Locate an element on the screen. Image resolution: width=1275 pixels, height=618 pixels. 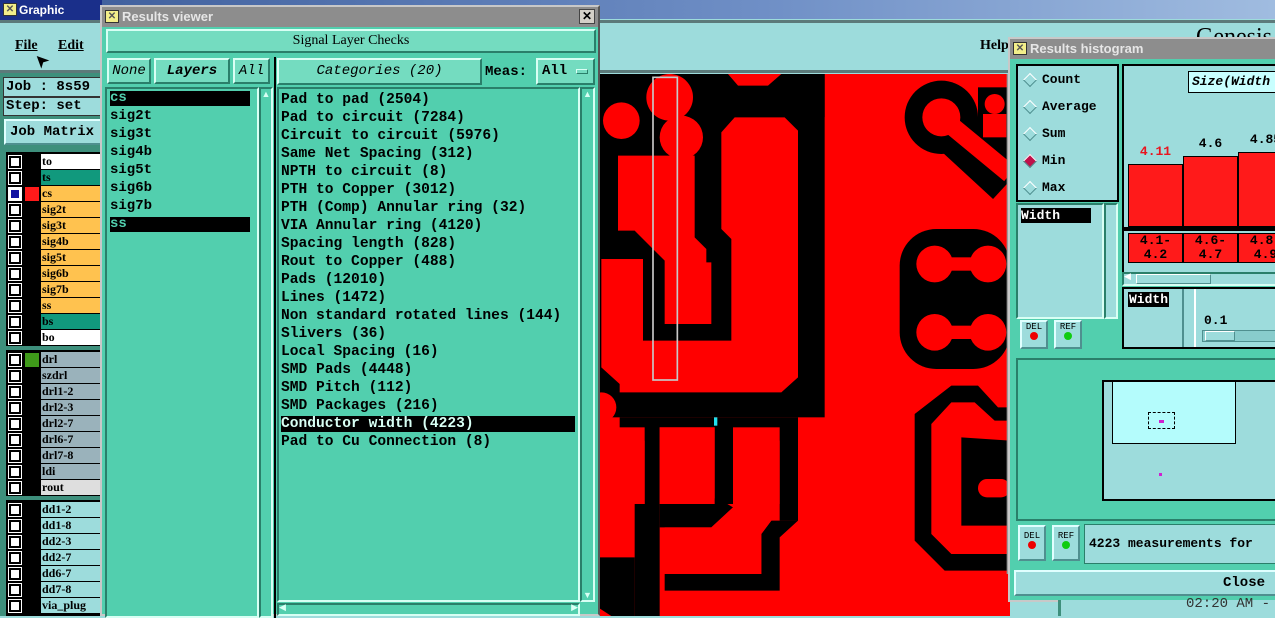
layer-name: dd2-7 is located at coordinates (71, 557).